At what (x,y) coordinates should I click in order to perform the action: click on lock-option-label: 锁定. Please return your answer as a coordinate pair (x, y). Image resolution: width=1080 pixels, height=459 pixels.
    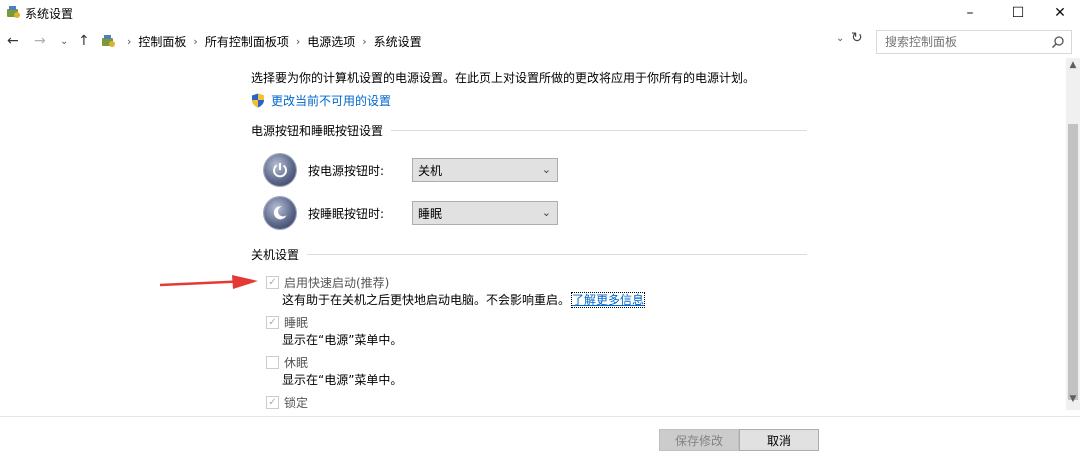
    Looking at the image, I should click on (296, 403).